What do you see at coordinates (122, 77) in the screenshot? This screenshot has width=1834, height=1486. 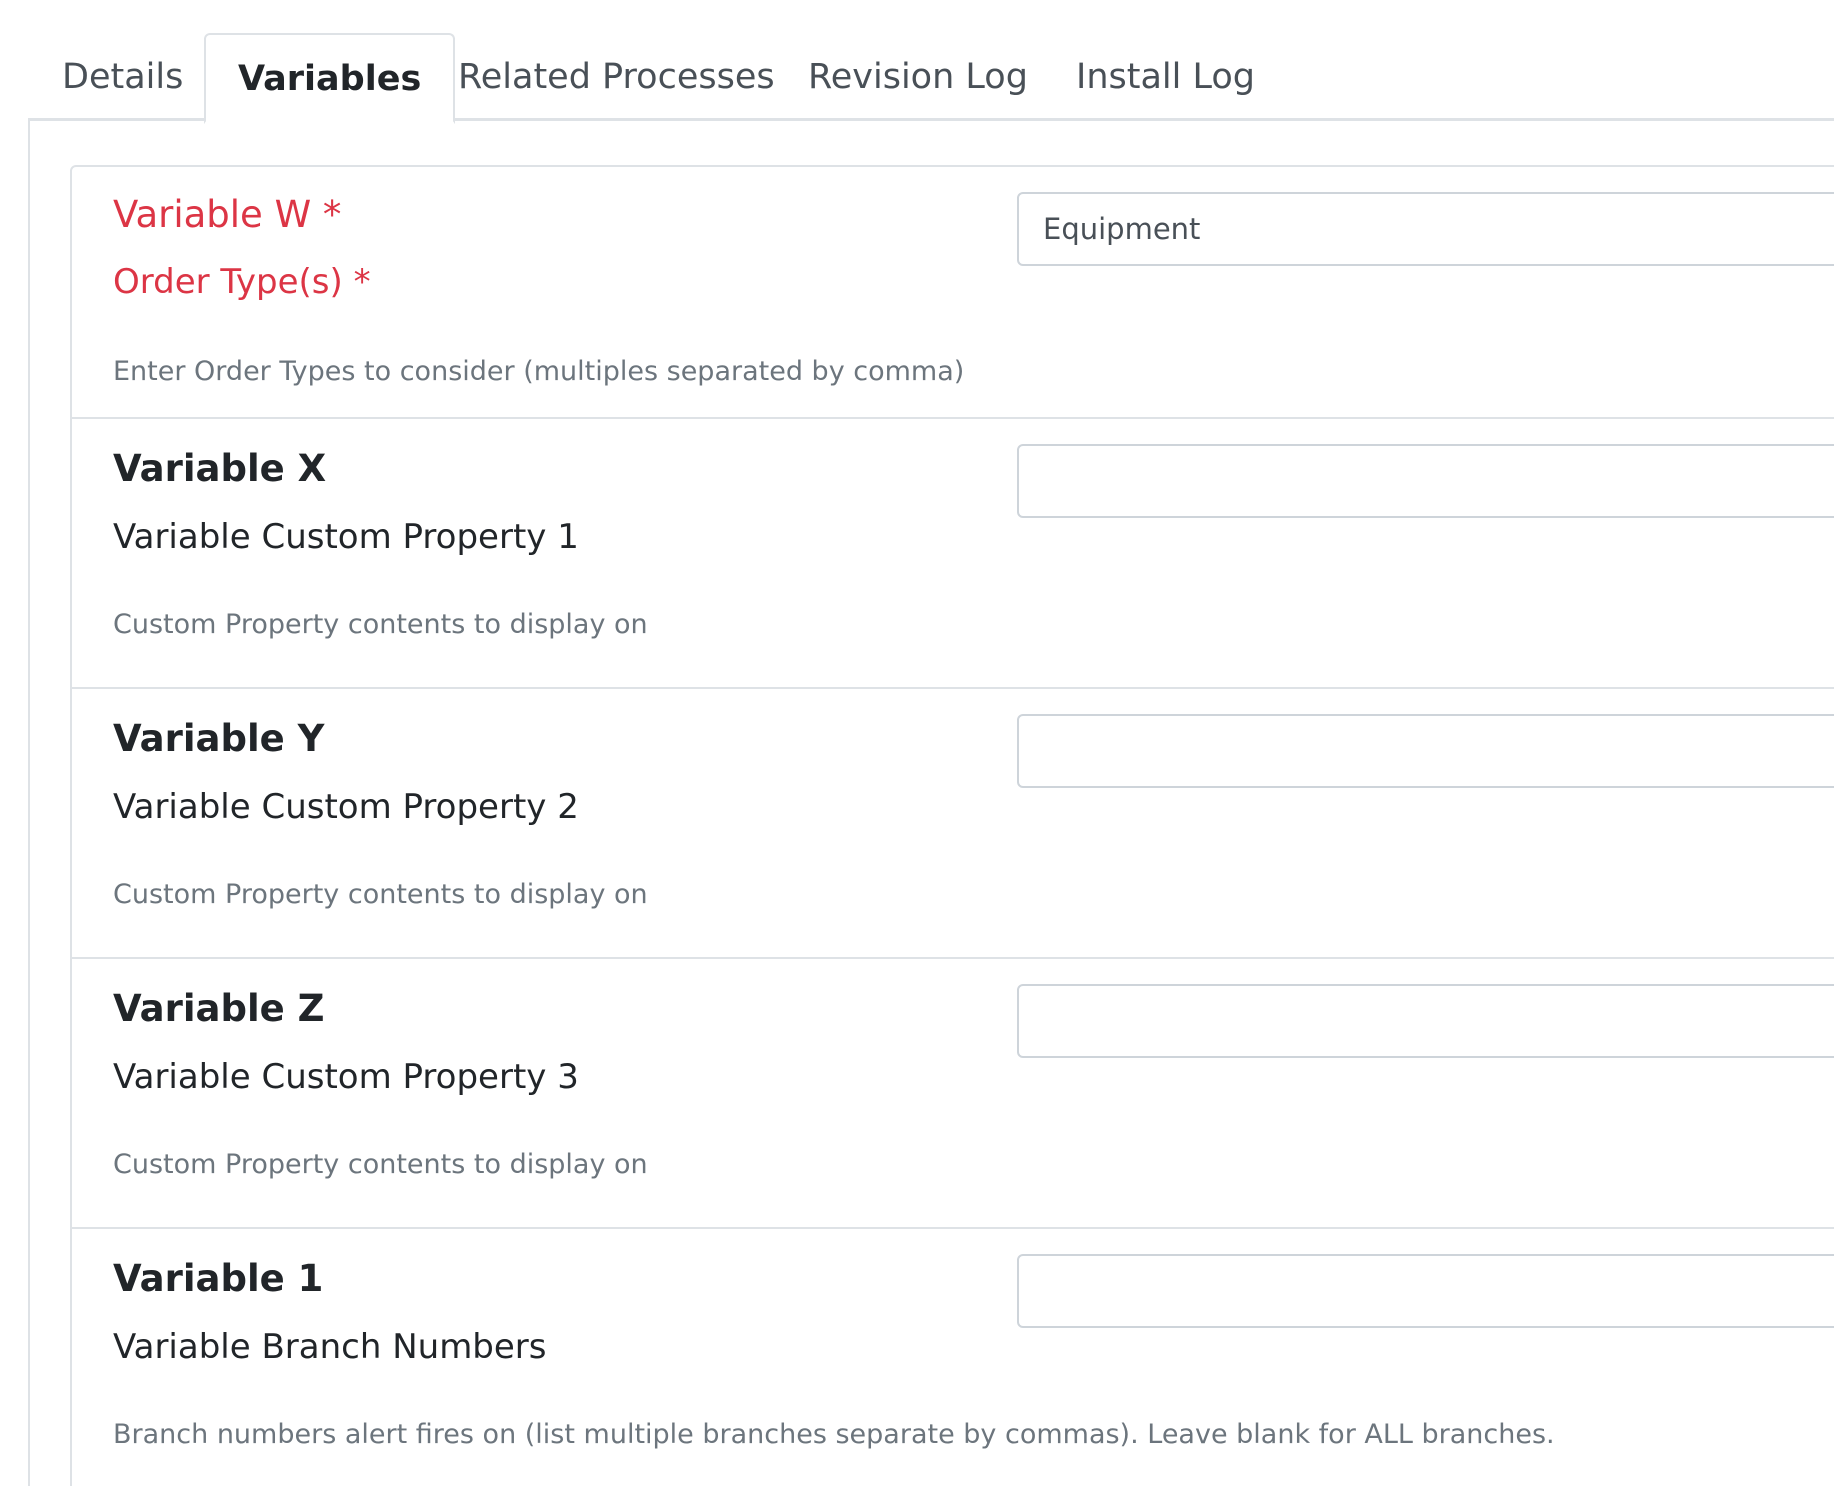 I see `tab-details: Details` at bounding box center [122, 77].